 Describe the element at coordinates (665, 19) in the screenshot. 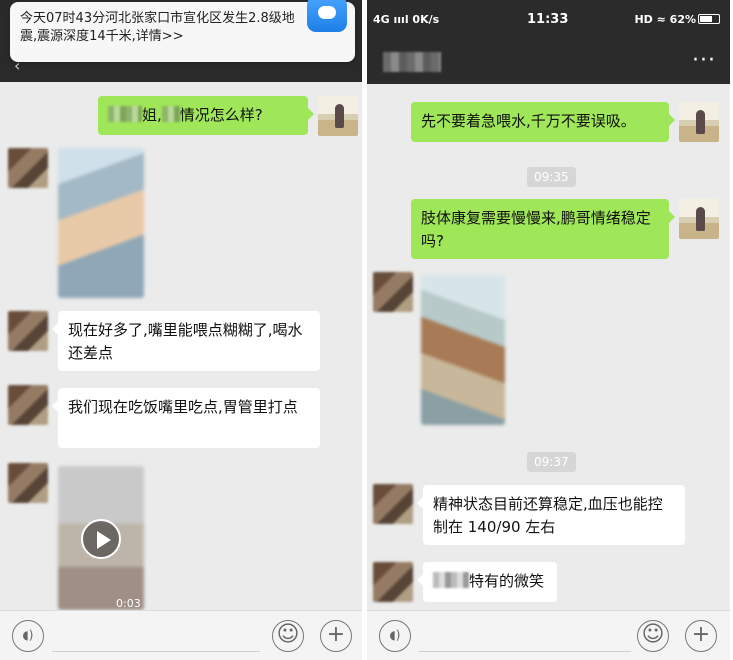

I see `battery-text: HD ≈ 62%` at that location.